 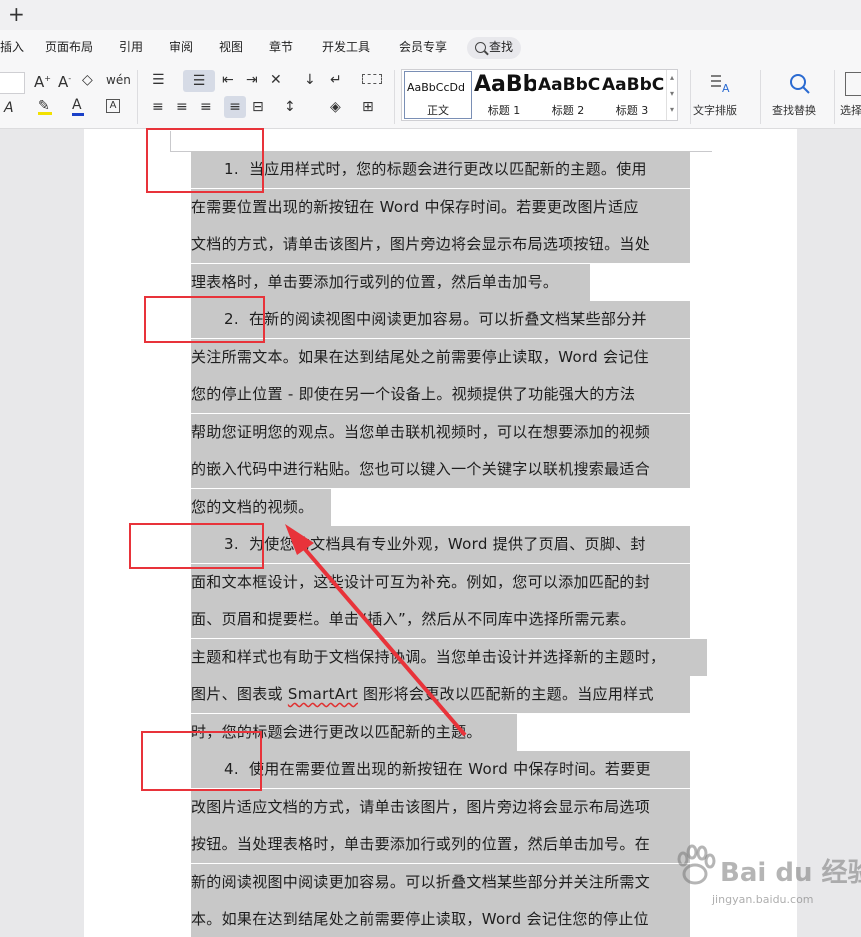 I want to click on annotation-arrow, so click(x=376, y=630).